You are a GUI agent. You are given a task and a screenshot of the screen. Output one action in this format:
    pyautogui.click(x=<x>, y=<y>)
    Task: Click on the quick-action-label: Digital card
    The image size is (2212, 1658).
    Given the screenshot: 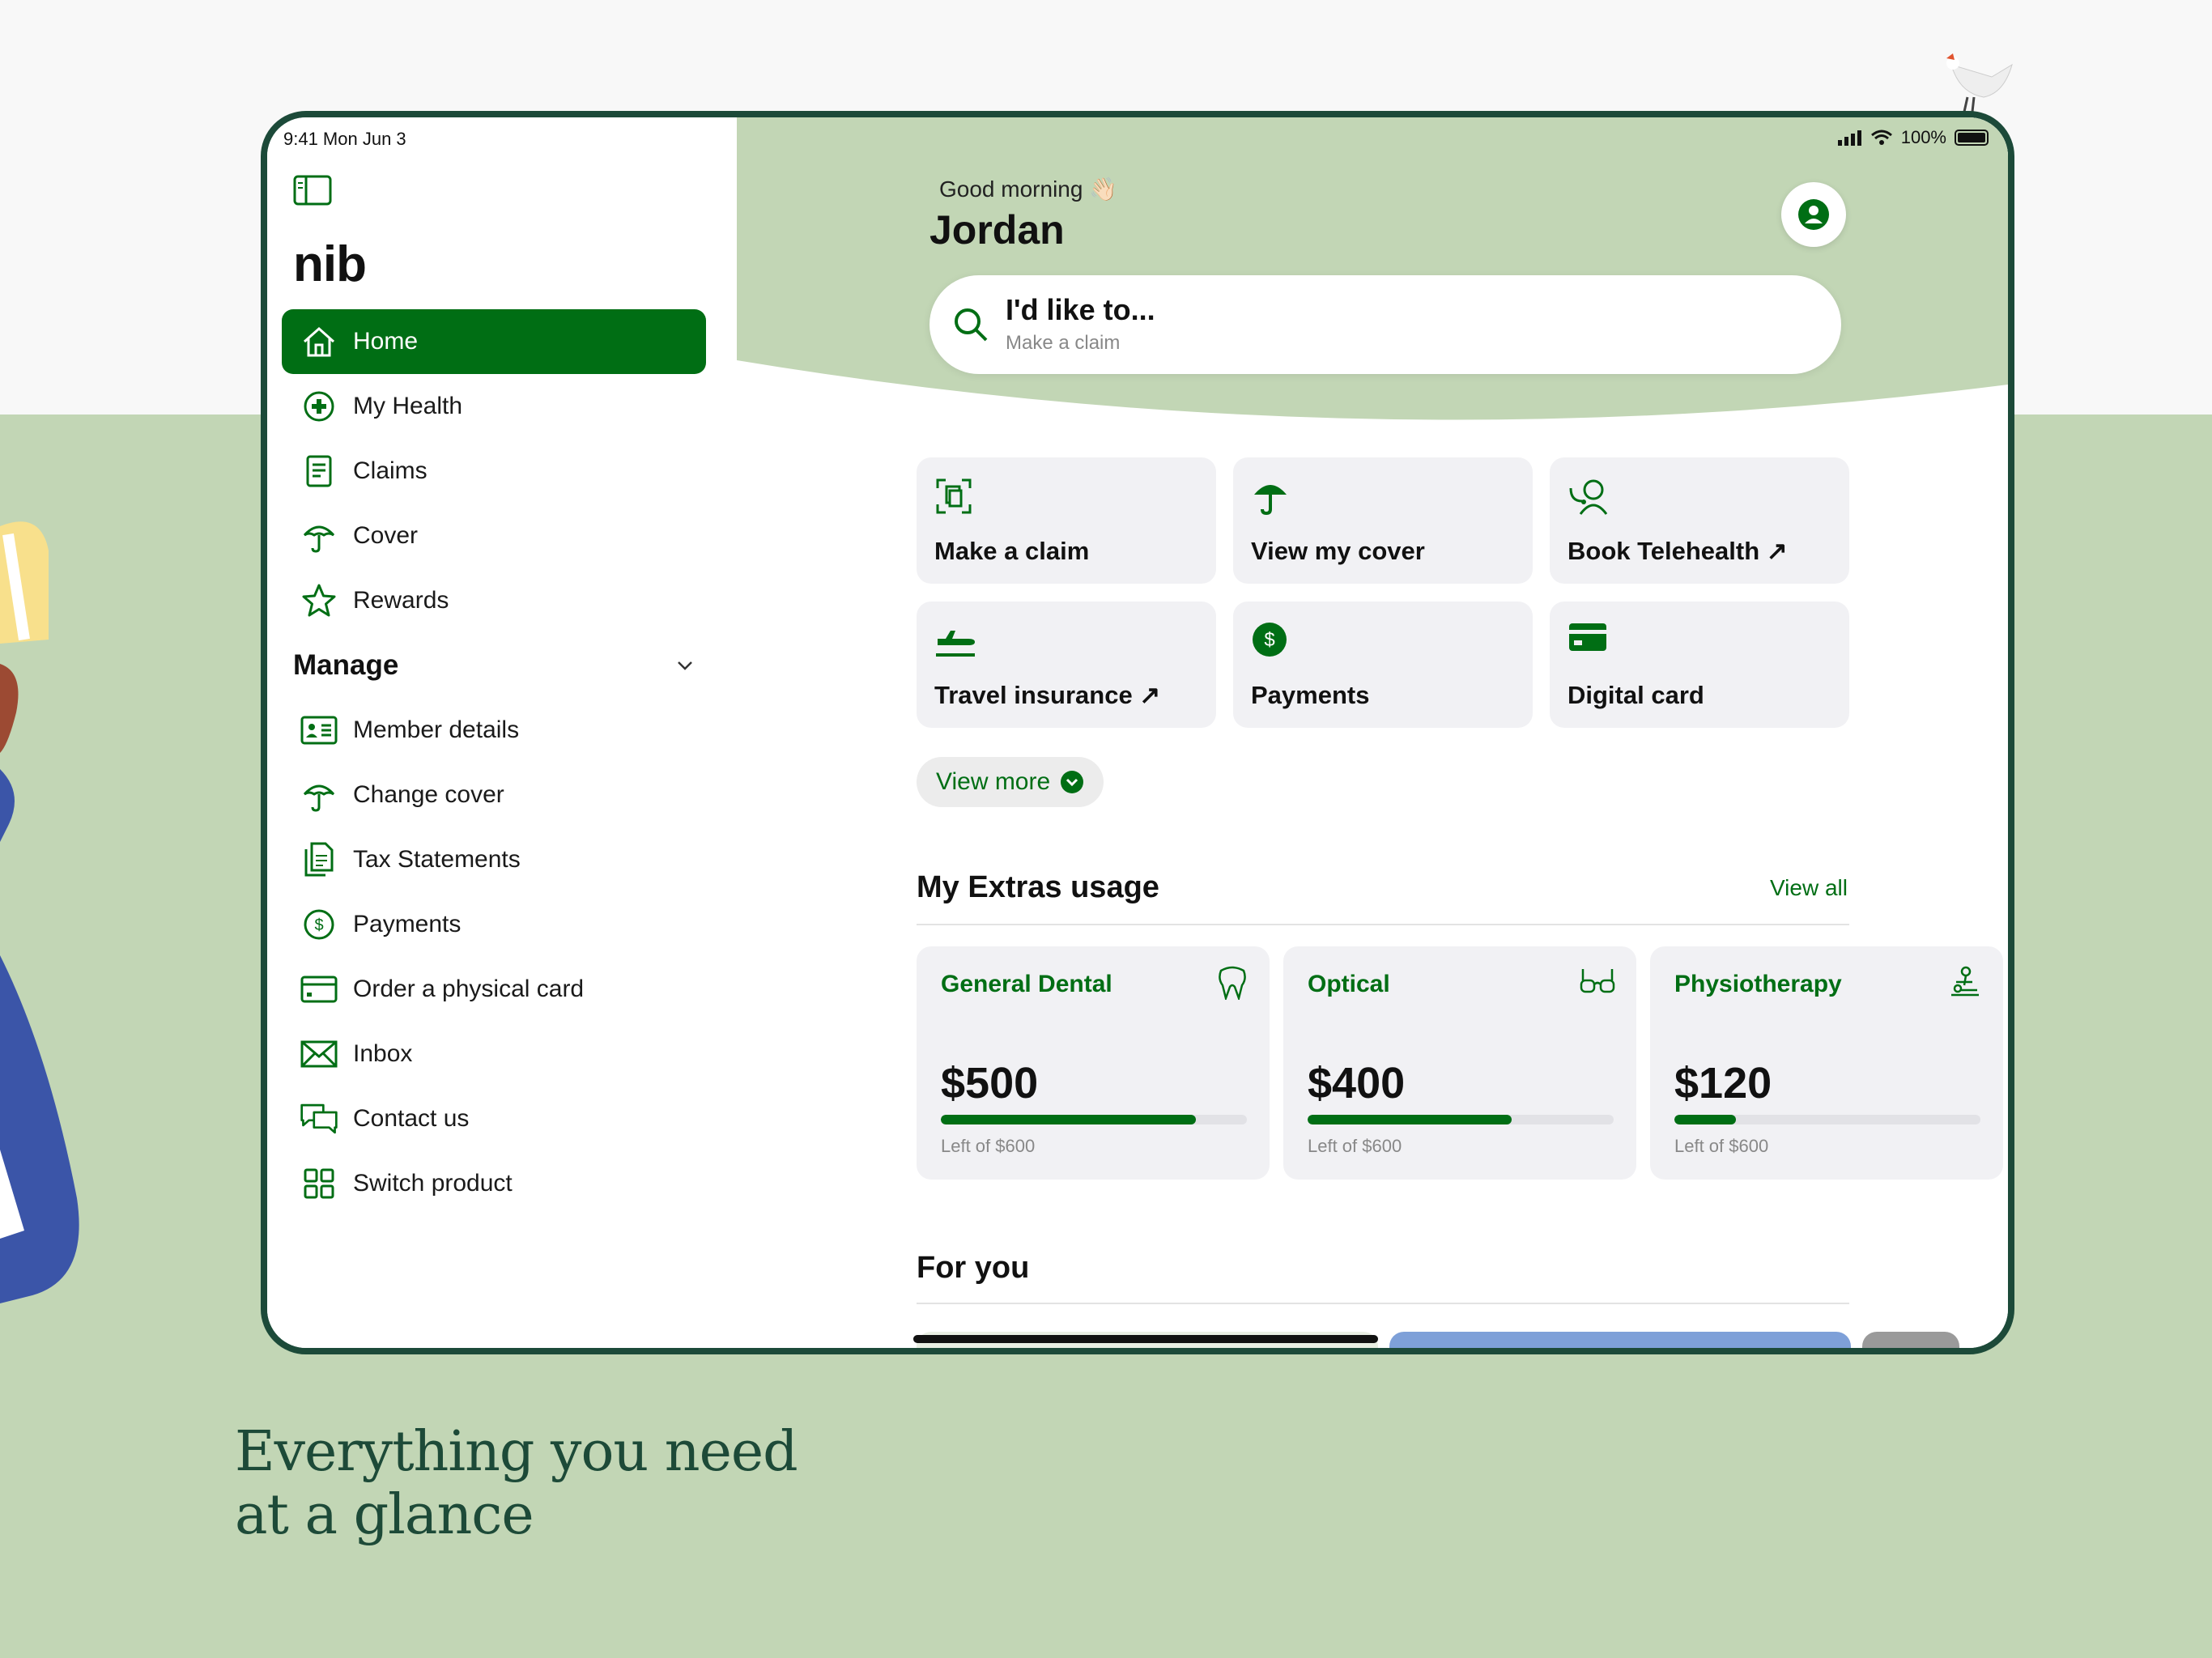 What is the action you would take?
    pyautogui.click(x=1636, y=695)
    